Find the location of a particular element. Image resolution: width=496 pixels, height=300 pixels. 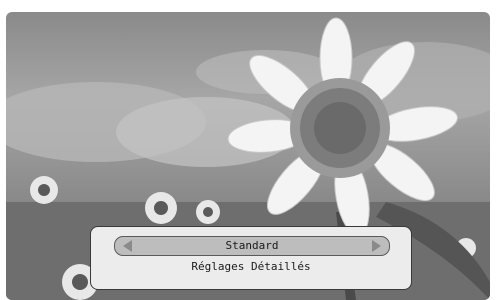

mode-selector-value: Standard is located at coordinates (252, 245).